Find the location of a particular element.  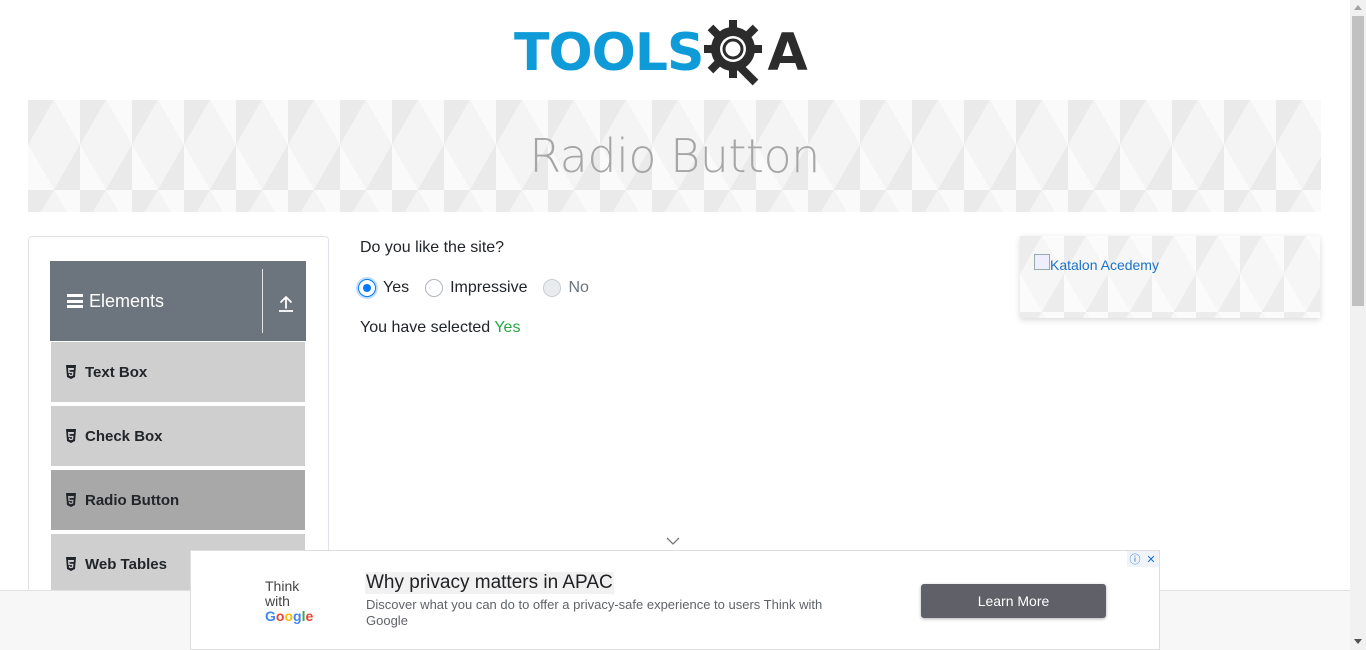

radio-group: Yes Impressive No is located at coordinates (481, 288).